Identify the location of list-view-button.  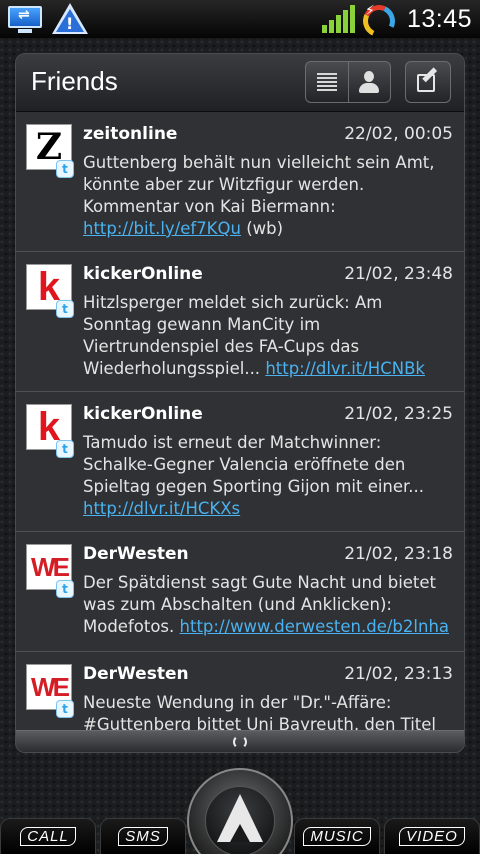
(327, 82).